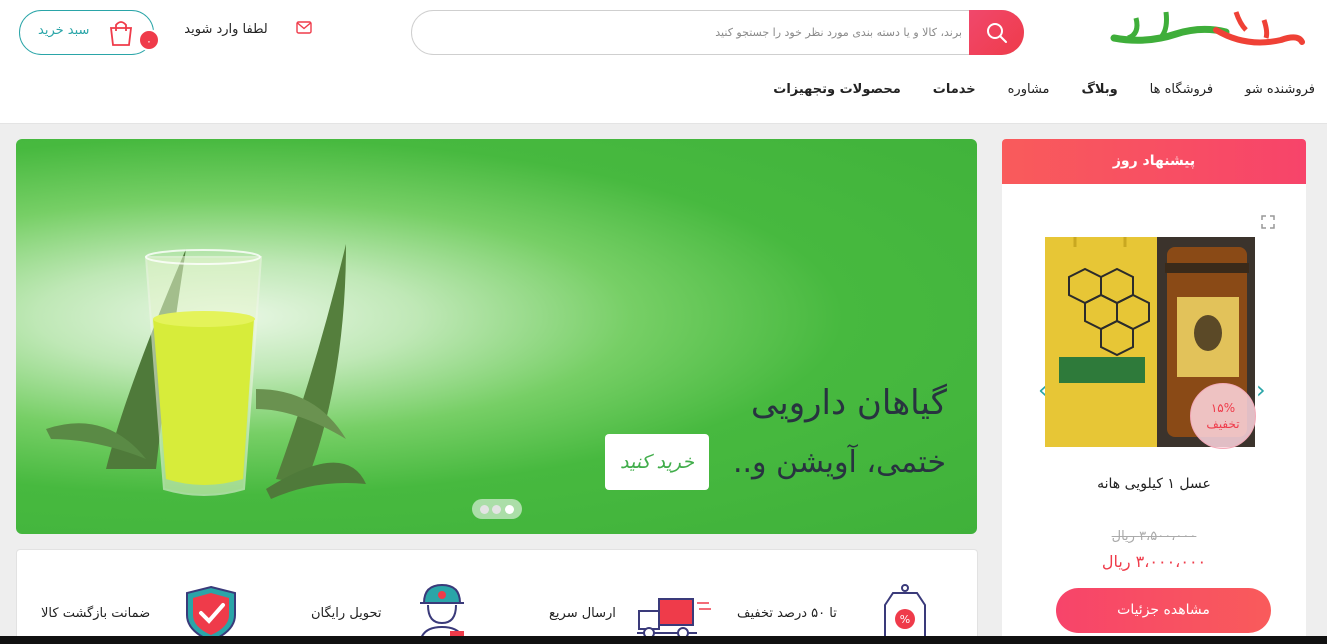 Image resolution: width=1327 pixels, height=644 pixels. What do you see at coordinates (1154, 161) in the screenshot?
I see `daily-offer-header: پیشنهاد روز` at bounding box center [1154, 161].